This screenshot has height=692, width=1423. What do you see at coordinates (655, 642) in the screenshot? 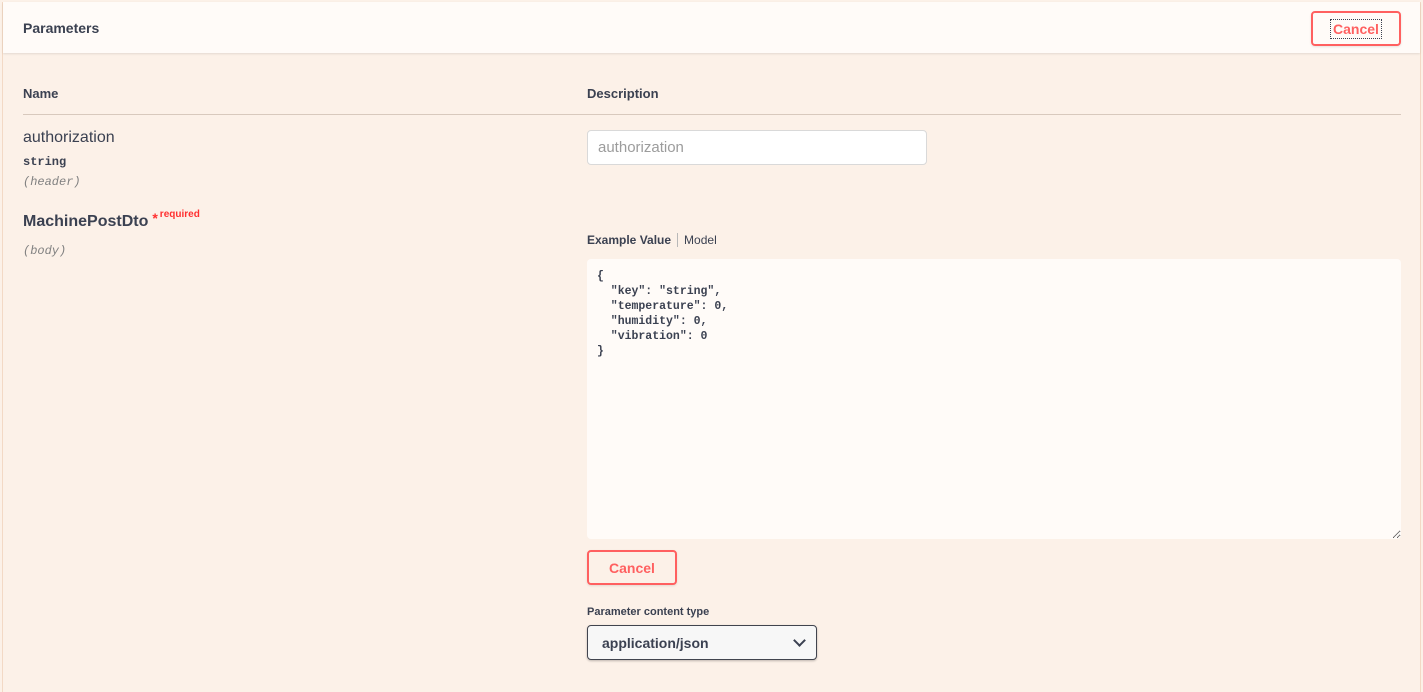
I see `content-type-selected: application/json` at bounding box center [655, 642].